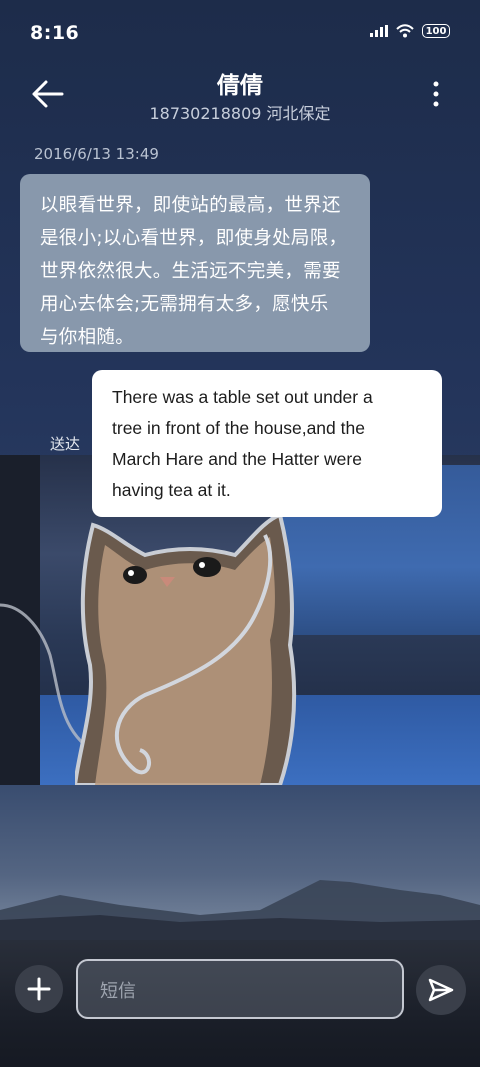  I want to click on status-icons: 100, so click(410, 31).